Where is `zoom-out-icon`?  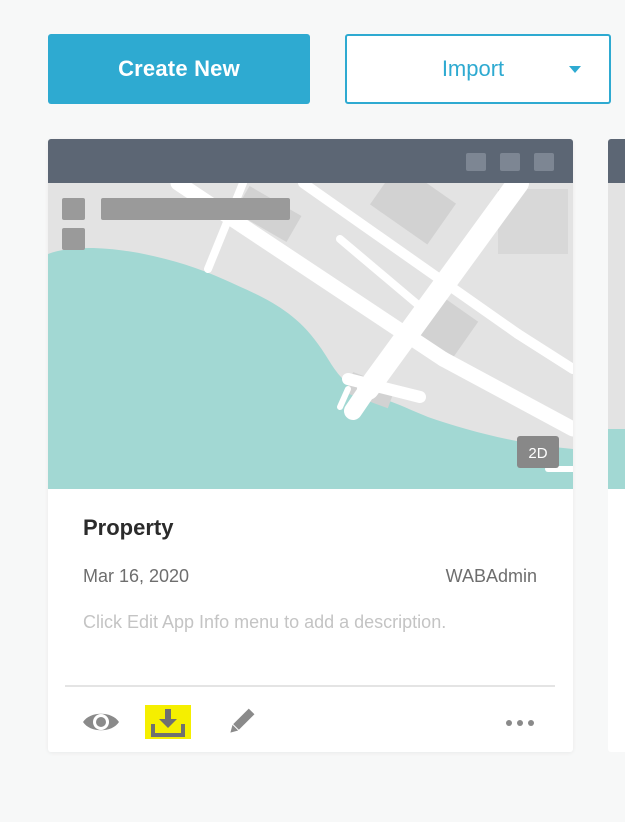
zoom-out-icon is located at coordinates (73, 239).